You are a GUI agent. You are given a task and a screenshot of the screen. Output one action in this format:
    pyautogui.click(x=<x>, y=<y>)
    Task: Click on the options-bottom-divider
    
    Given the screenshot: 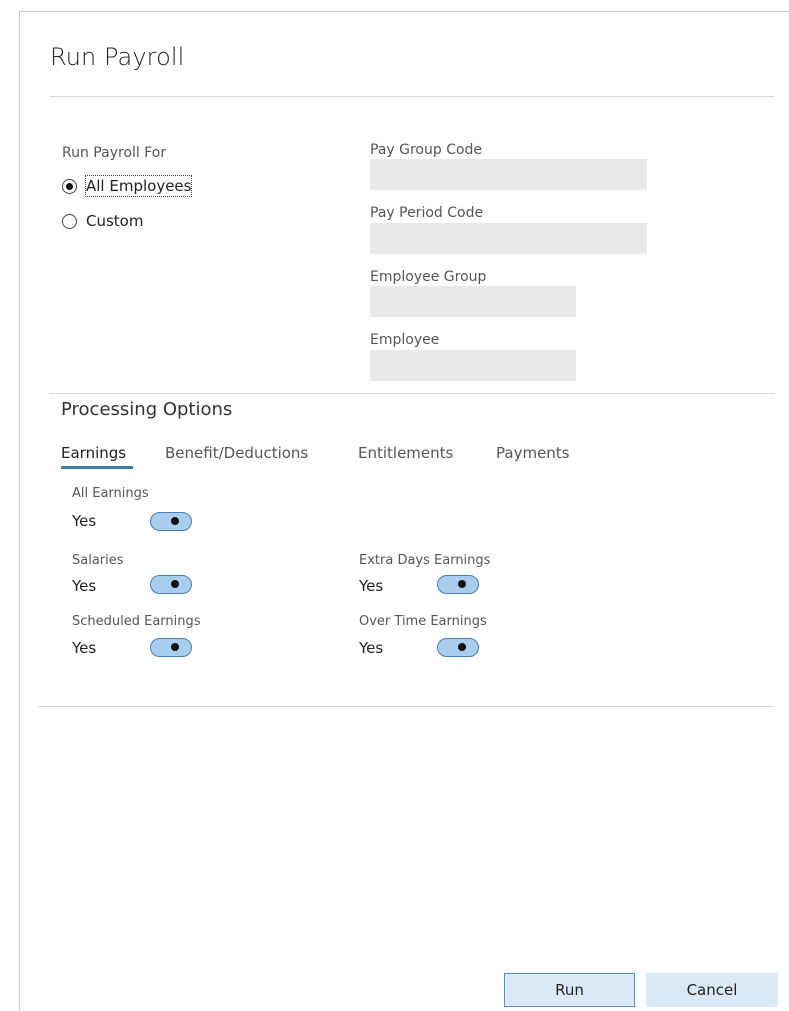 What is the action you would take?
    pyautogui.click(x=406, y=706)
    